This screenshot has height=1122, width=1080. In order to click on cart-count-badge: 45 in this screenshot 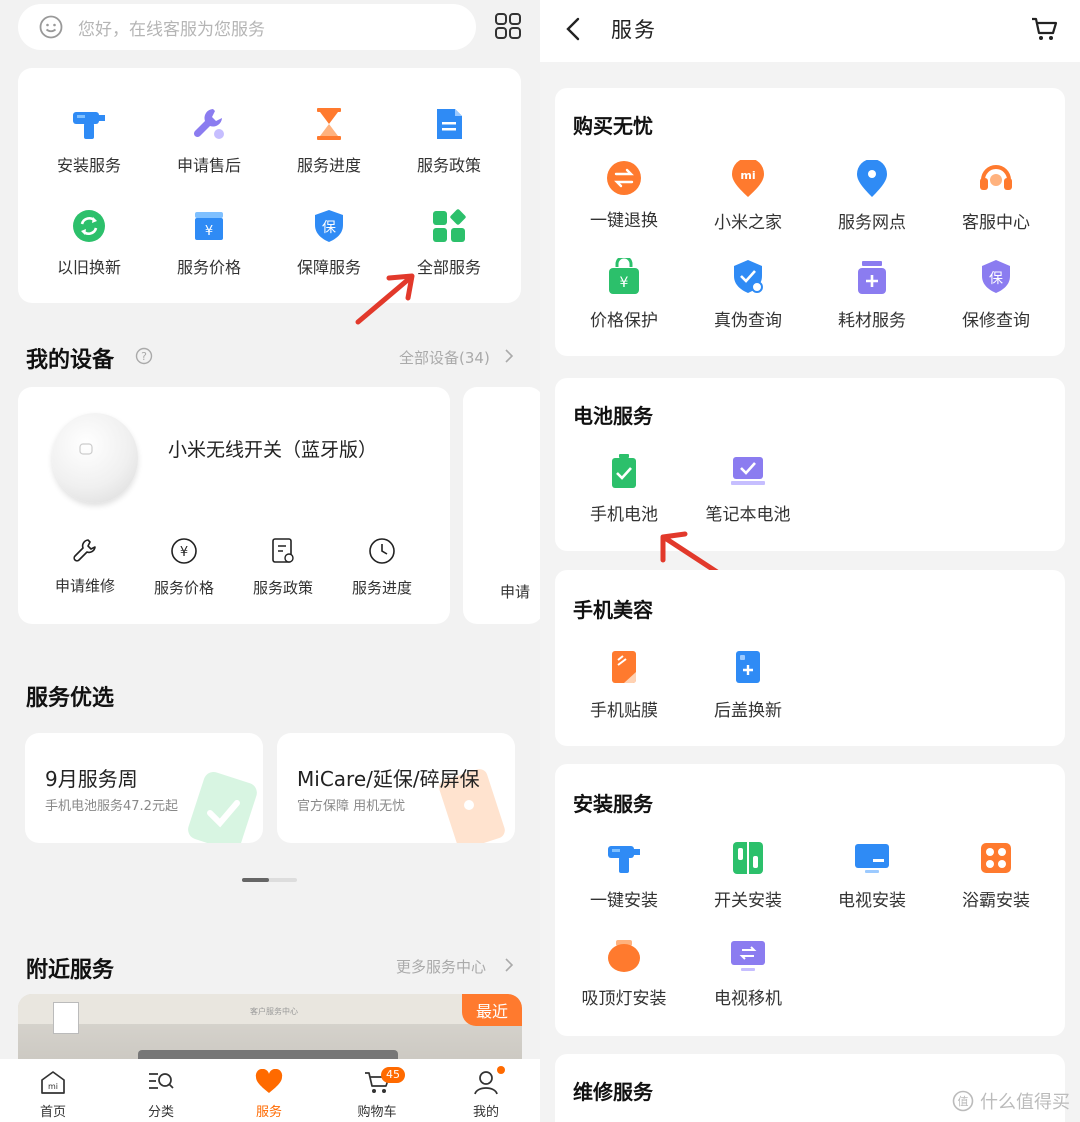, I will do `click(393, 1075)`.